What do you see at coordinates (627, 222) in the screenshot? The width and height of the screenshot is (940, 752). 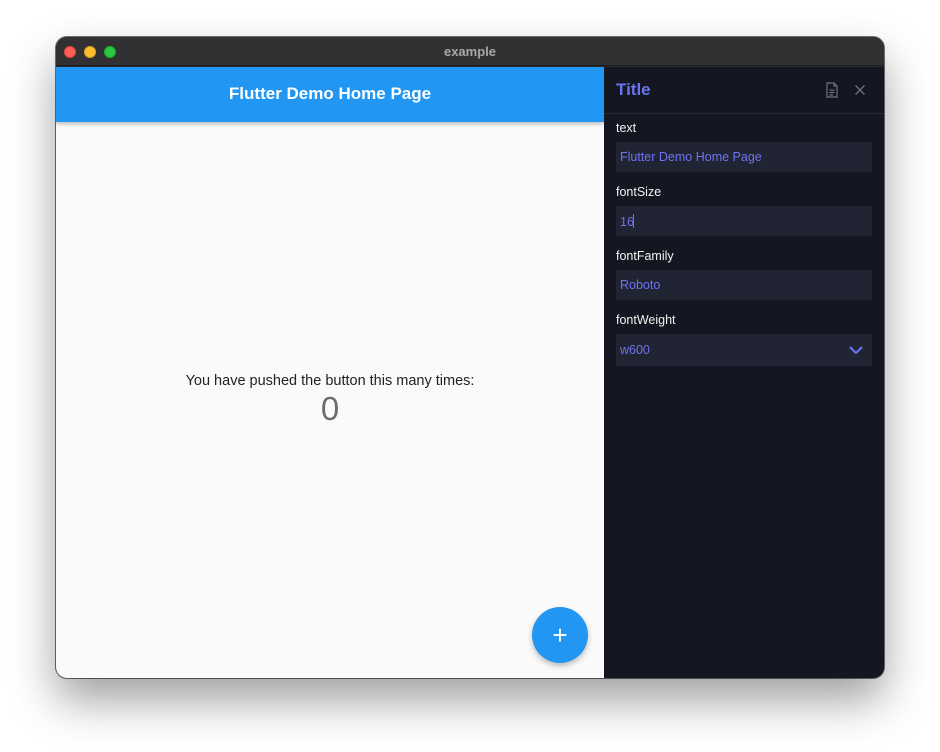 I see `font-size-value: 16` at bounding box center [627, 222].